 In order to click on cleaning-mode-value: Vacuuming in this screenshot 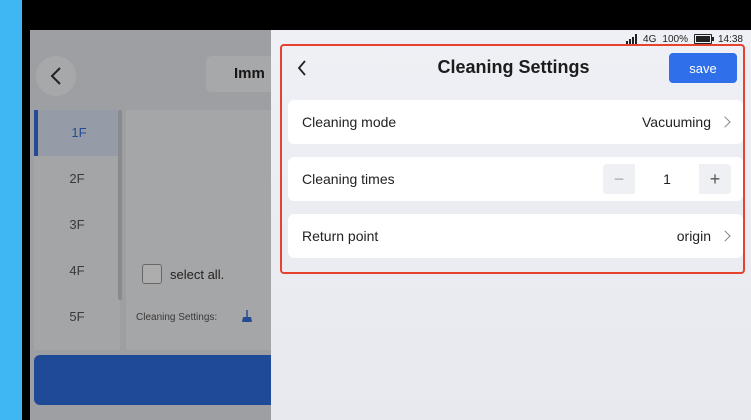, I will do `click(676, 122)`.